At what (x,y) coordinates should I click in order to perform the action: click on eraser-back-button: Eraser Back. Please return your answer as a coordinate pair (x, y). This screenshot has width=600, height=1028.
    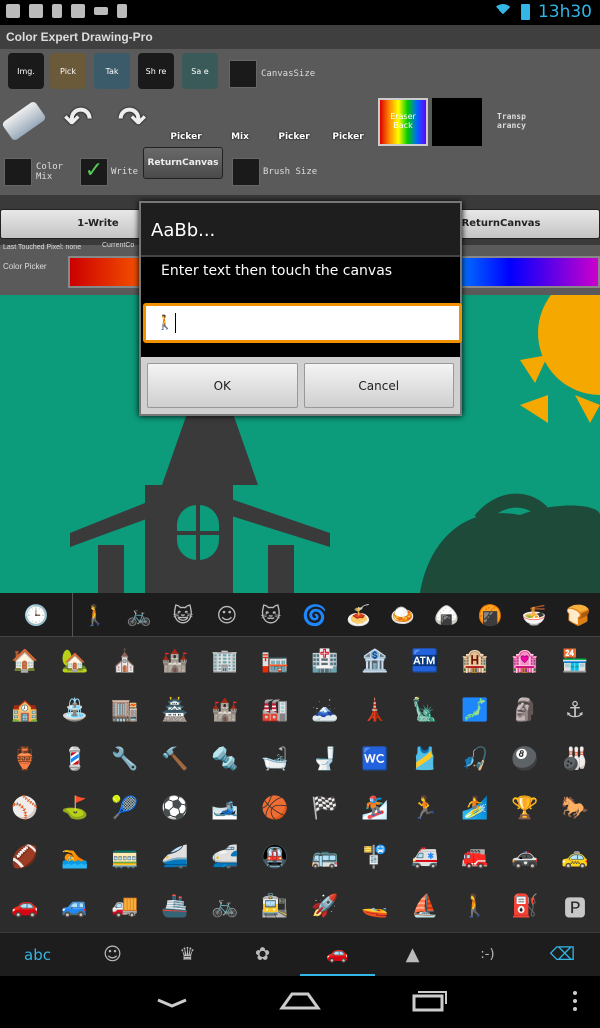
    Looking at the image, I should click on (403, 122).